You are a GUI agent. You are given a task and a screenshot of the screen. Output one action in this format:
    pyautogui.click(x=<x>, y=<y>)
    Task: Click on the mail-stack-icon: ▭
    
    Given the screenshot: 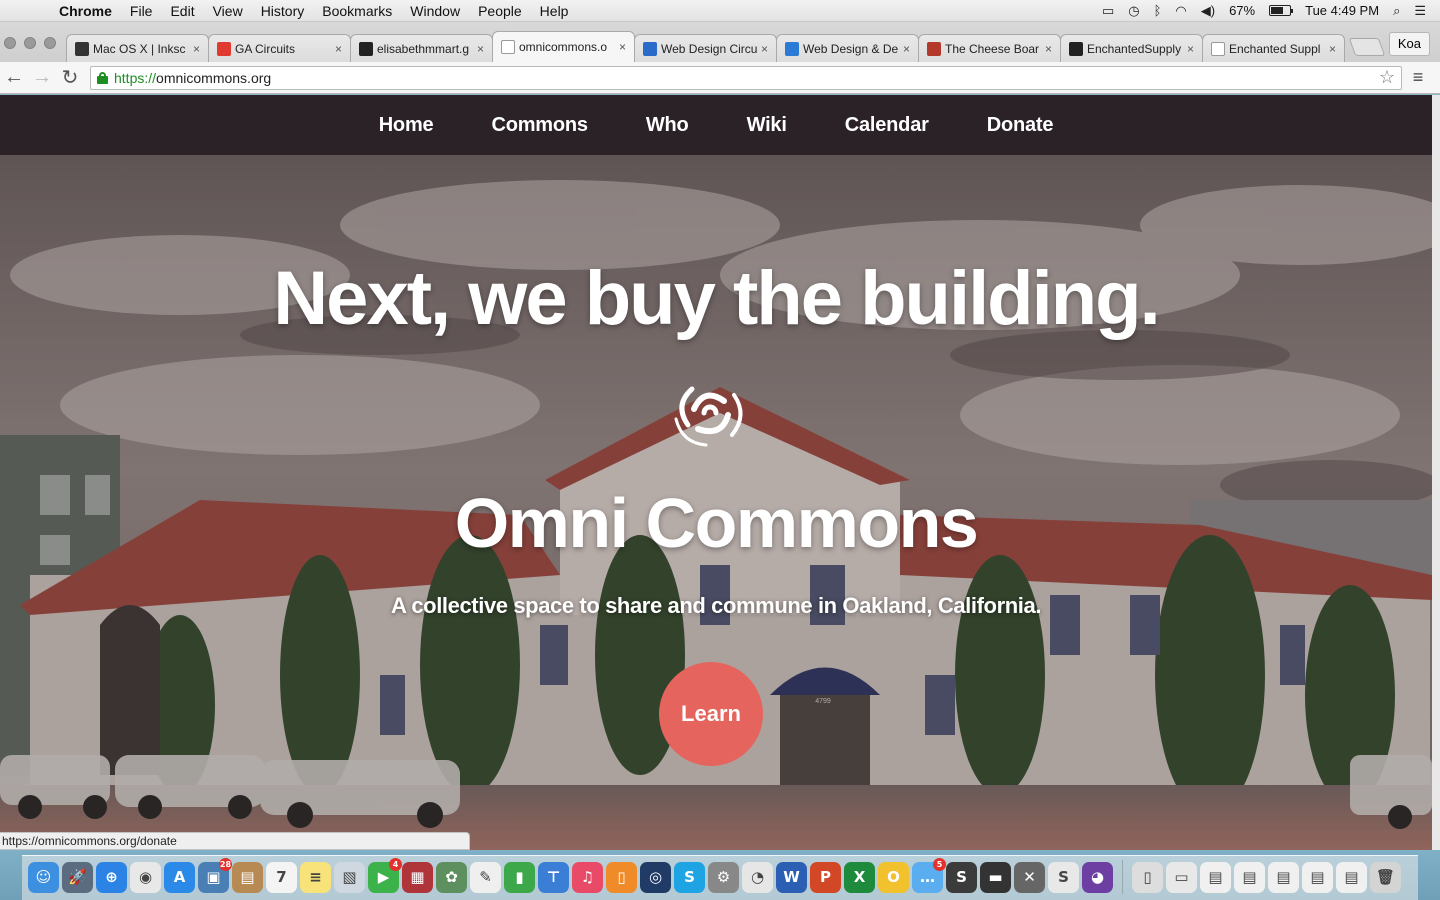 What is the action you would take?
    pyautogui.click(x=1181, y=877)
    